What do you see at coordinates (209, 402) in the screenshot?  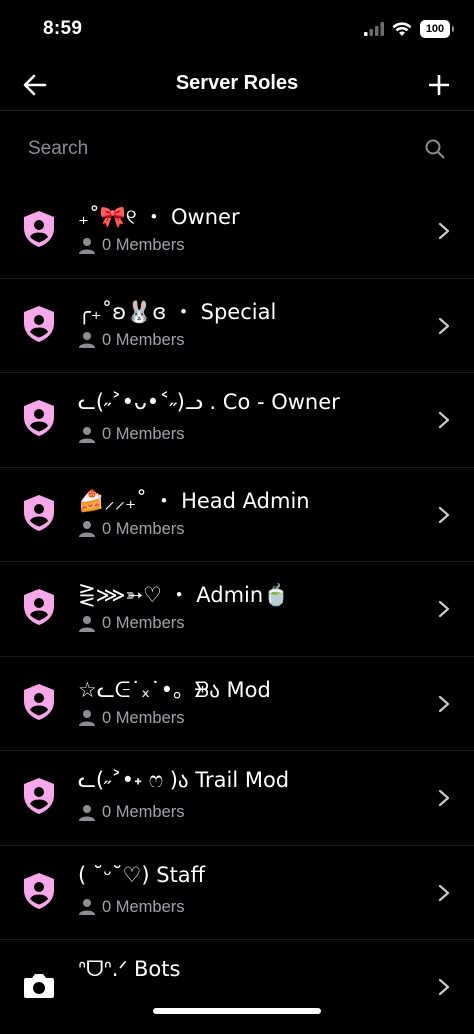 I see `role-name: ᓚ(˶˃•ᴗ•˂˶)ᓗ . Co - Owner` at bounding box center [209, 402].